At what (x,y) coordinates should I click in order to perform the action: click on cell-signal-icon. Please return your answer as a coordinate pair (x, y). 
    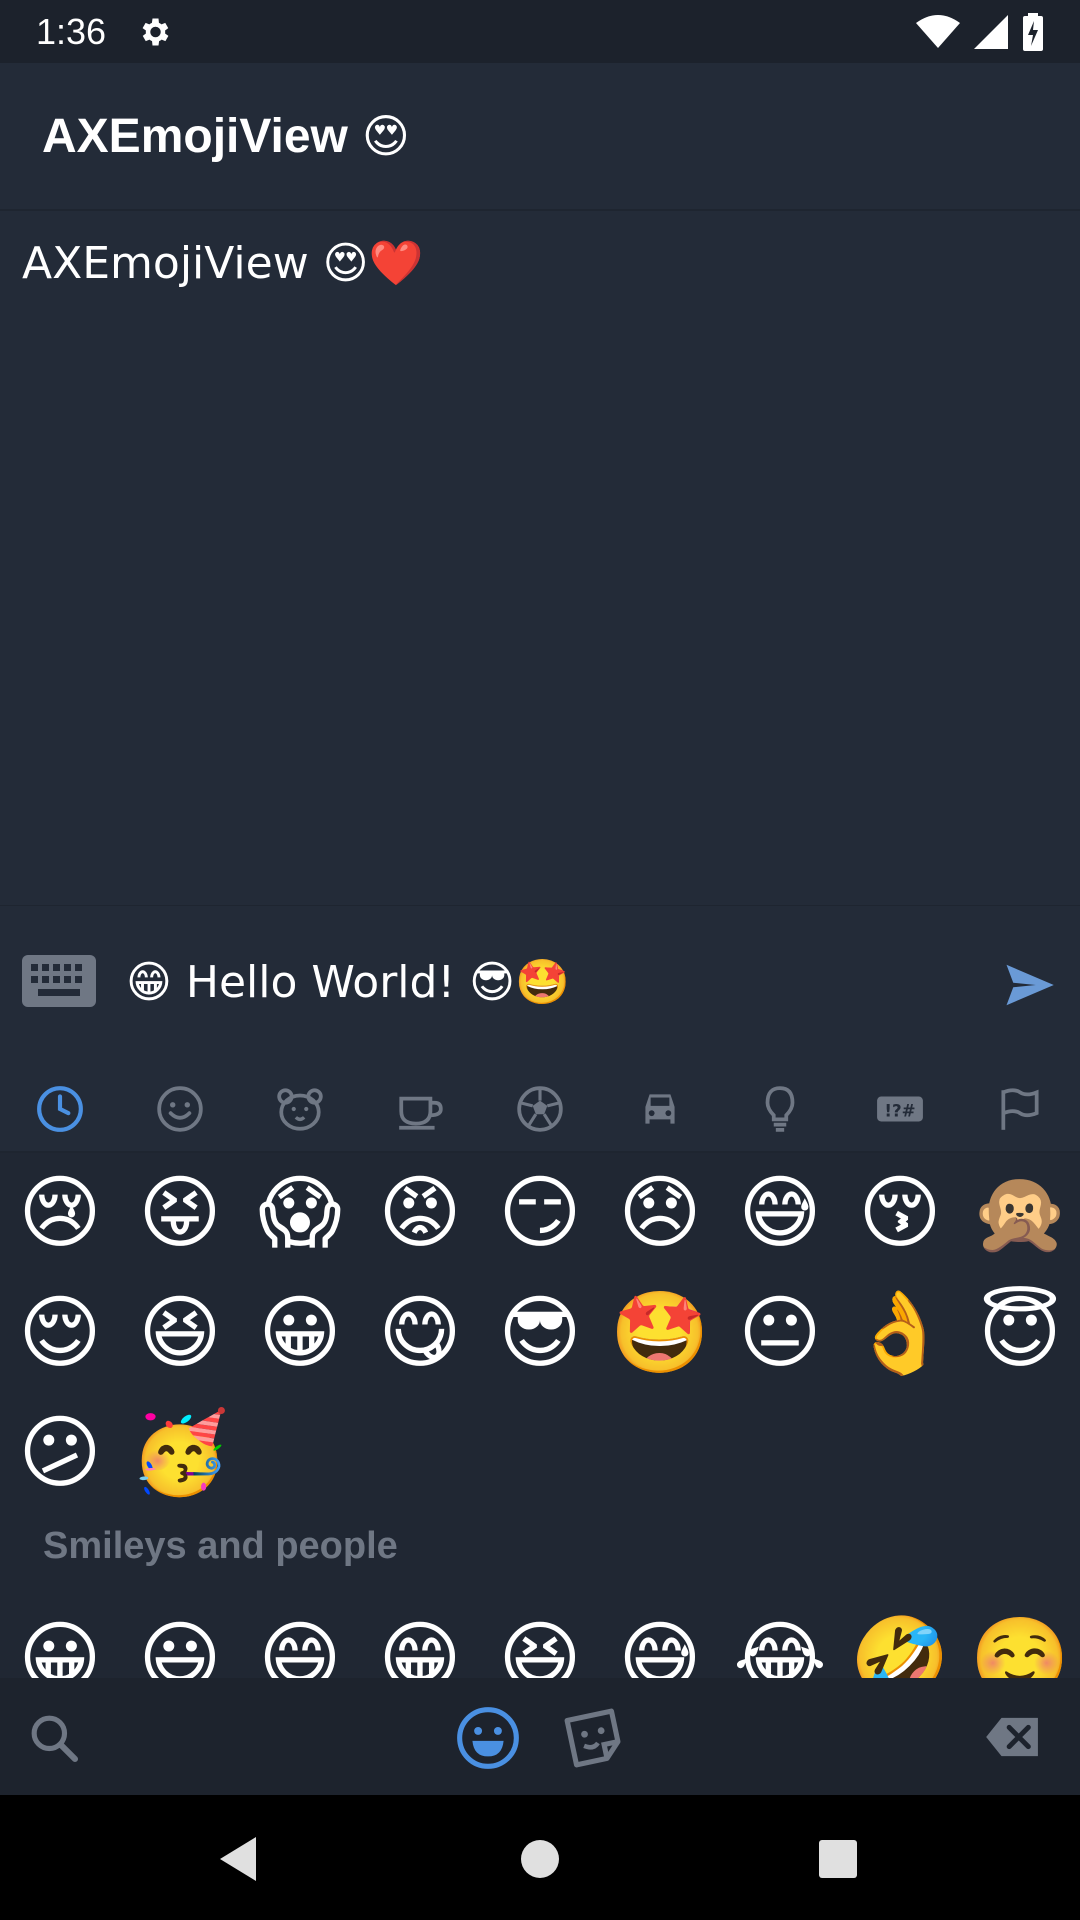
    Looking at the image, I should click on (991, 31).